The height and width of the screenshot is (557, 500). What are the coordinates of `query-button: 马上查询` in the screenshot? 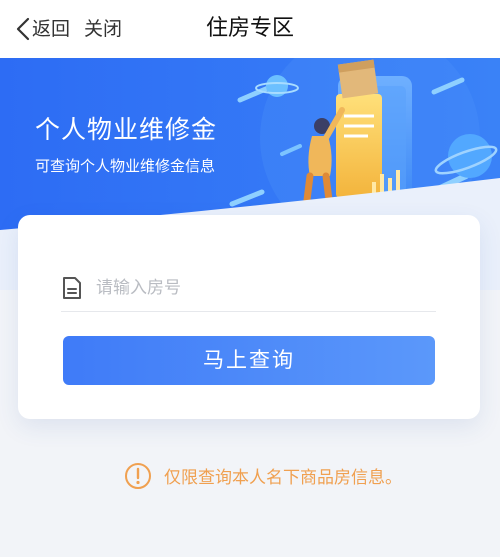 It's located at (249, 360).